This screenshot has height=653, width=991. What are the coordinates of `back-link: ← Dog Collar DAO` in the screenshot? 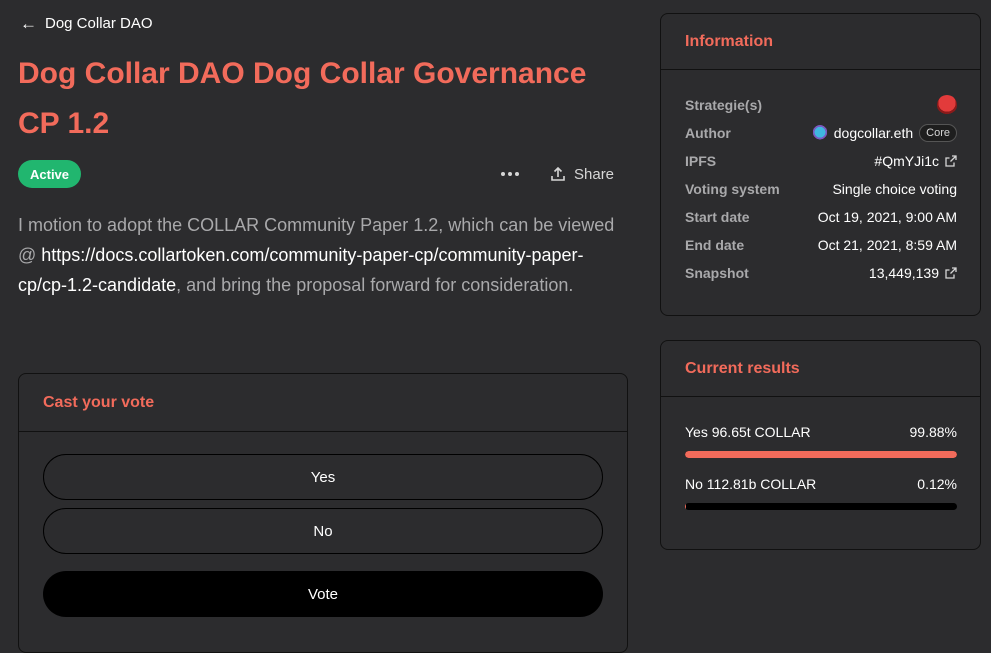 It's located at (86, 23).